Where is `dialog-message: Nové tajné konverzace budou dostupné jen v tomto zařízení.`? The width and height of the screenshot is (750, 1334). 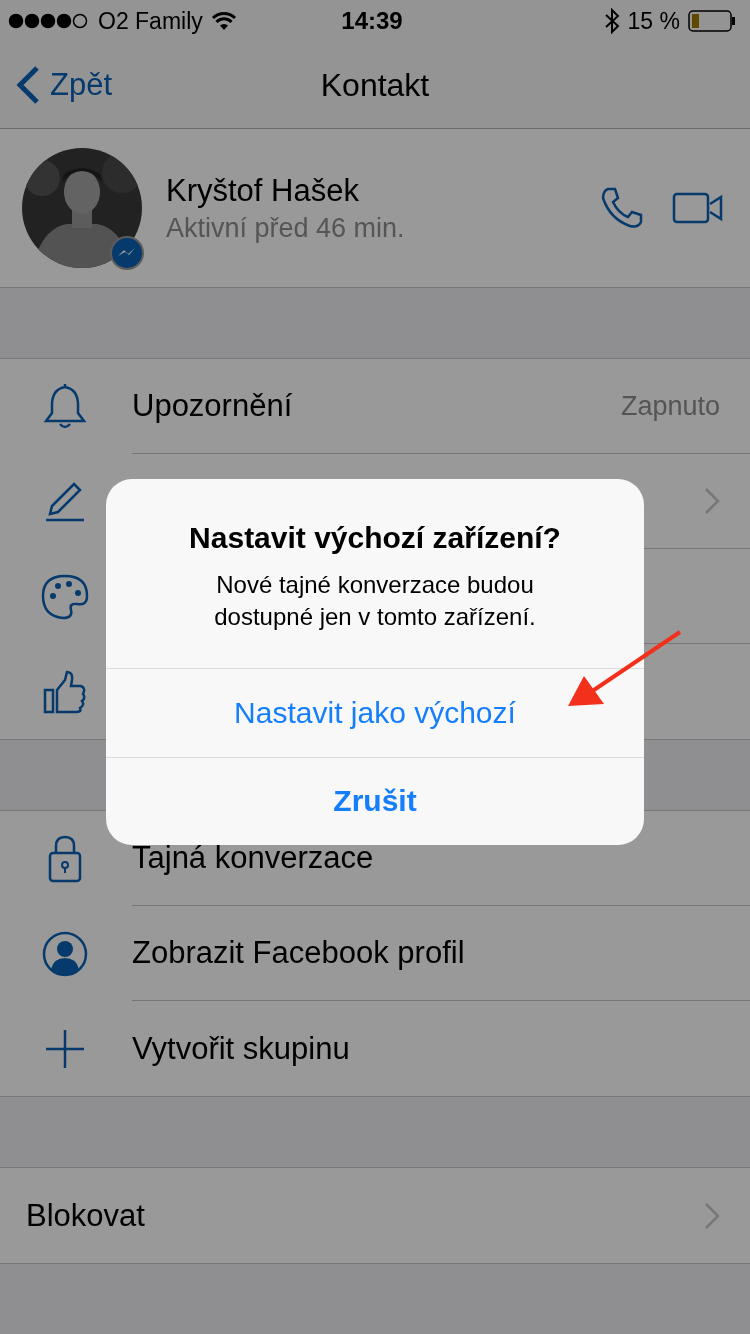
dialog-message: Nové tajné konverzace budou dostupné jen v tomto zařízení. is located at coordinates (375, 601).